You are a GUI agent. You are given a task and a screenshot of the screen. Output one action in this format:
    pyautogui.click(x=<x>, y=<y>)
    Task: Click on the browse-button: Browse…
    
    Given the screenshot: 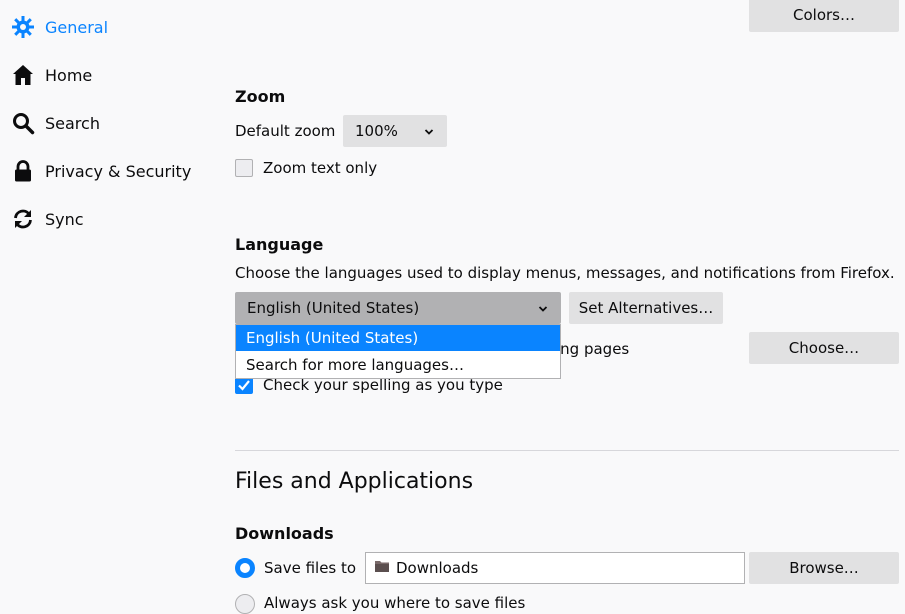 What is the action you would take?
    pyautogui.click(x=824, y=568)
    